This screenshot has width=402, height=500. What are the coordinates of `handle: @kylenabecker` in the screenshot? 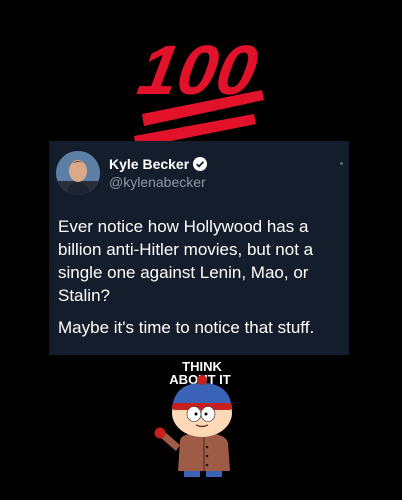 It's located at (157, 182).